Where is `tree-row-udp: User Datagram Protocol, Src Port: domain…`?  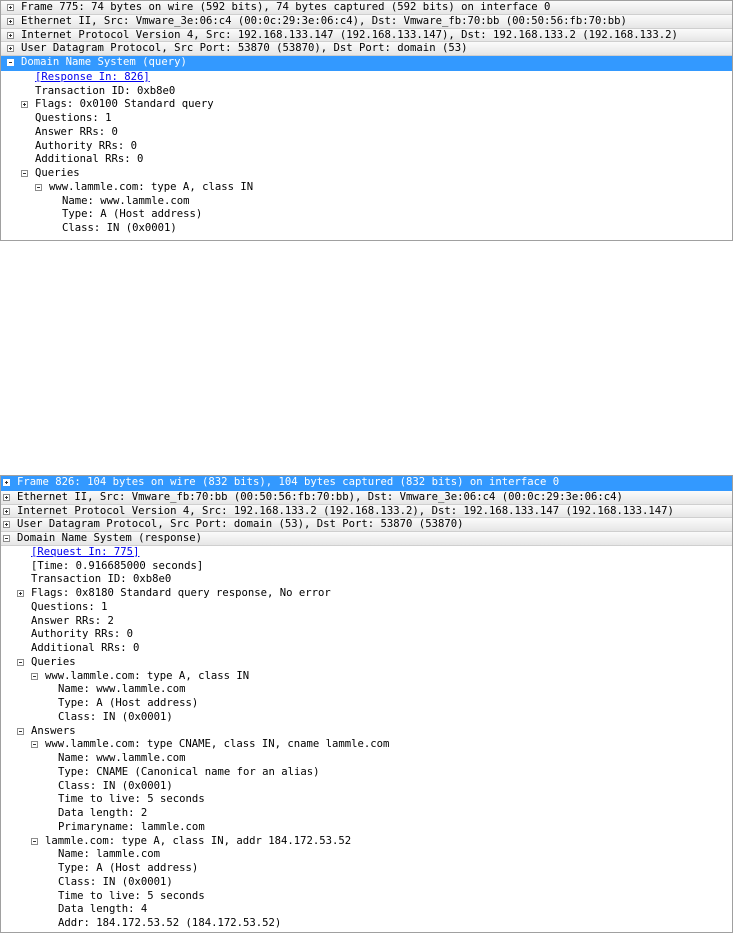
tree-row-udp: User Datagram Protocol, Src Port: domain… is located at coordinates (366, 525).